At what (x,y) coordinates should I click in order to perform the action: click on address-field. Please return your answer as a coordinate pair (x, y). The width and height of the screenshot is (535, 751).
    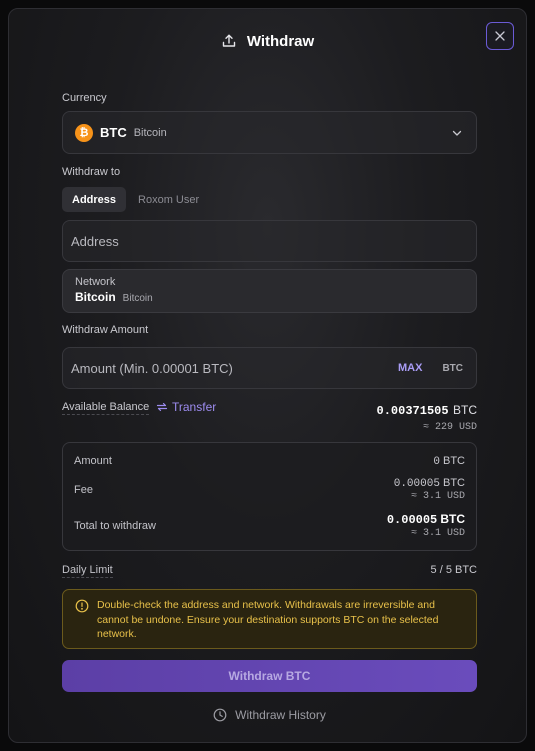
    Looking at the image, I should click on (269, 241).